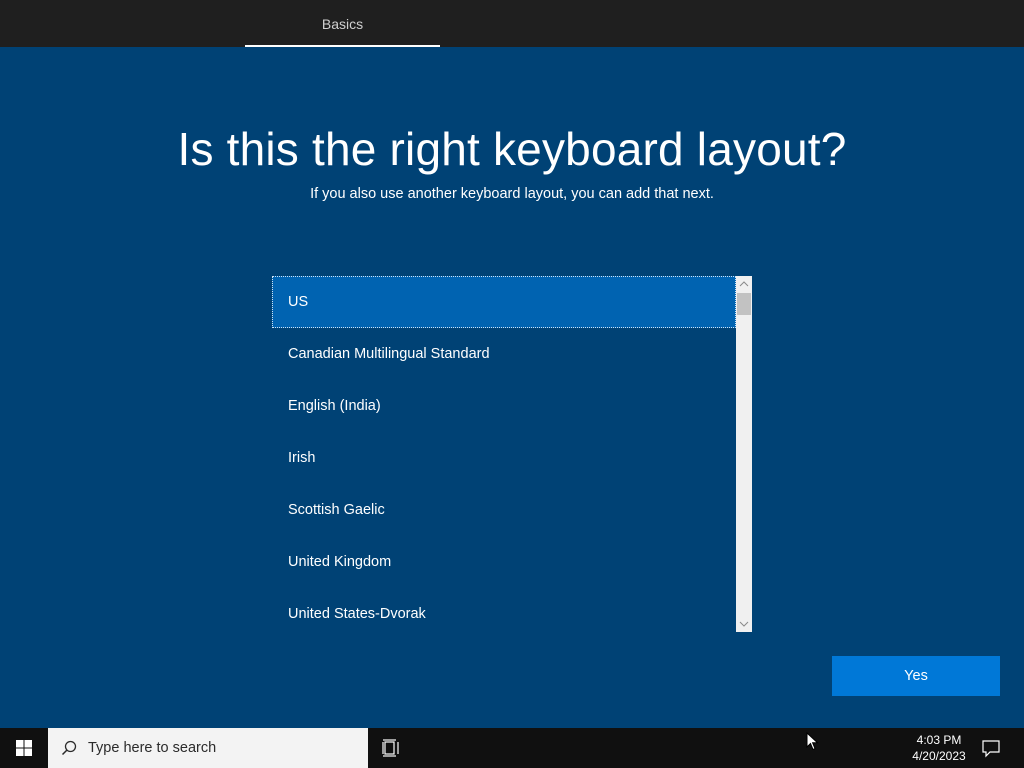 The height and width of the screenshot is (768, 1024). Describe the element at coordinates (939, 740) in the screenshot. I see `clock-time: 4:03 PM` at that location.